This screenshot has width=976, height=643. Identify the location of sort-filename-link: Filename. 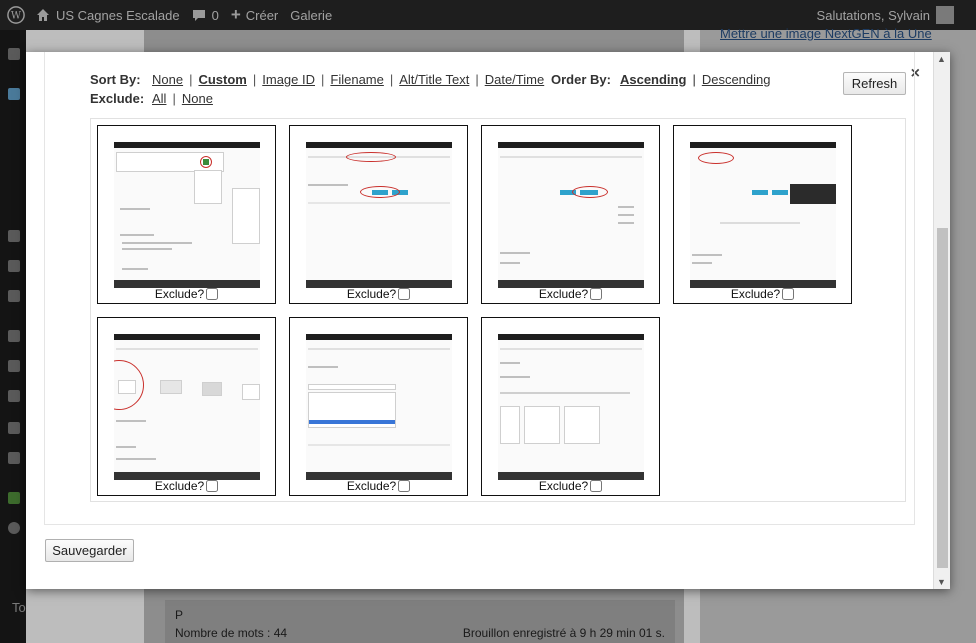
(356, 79).